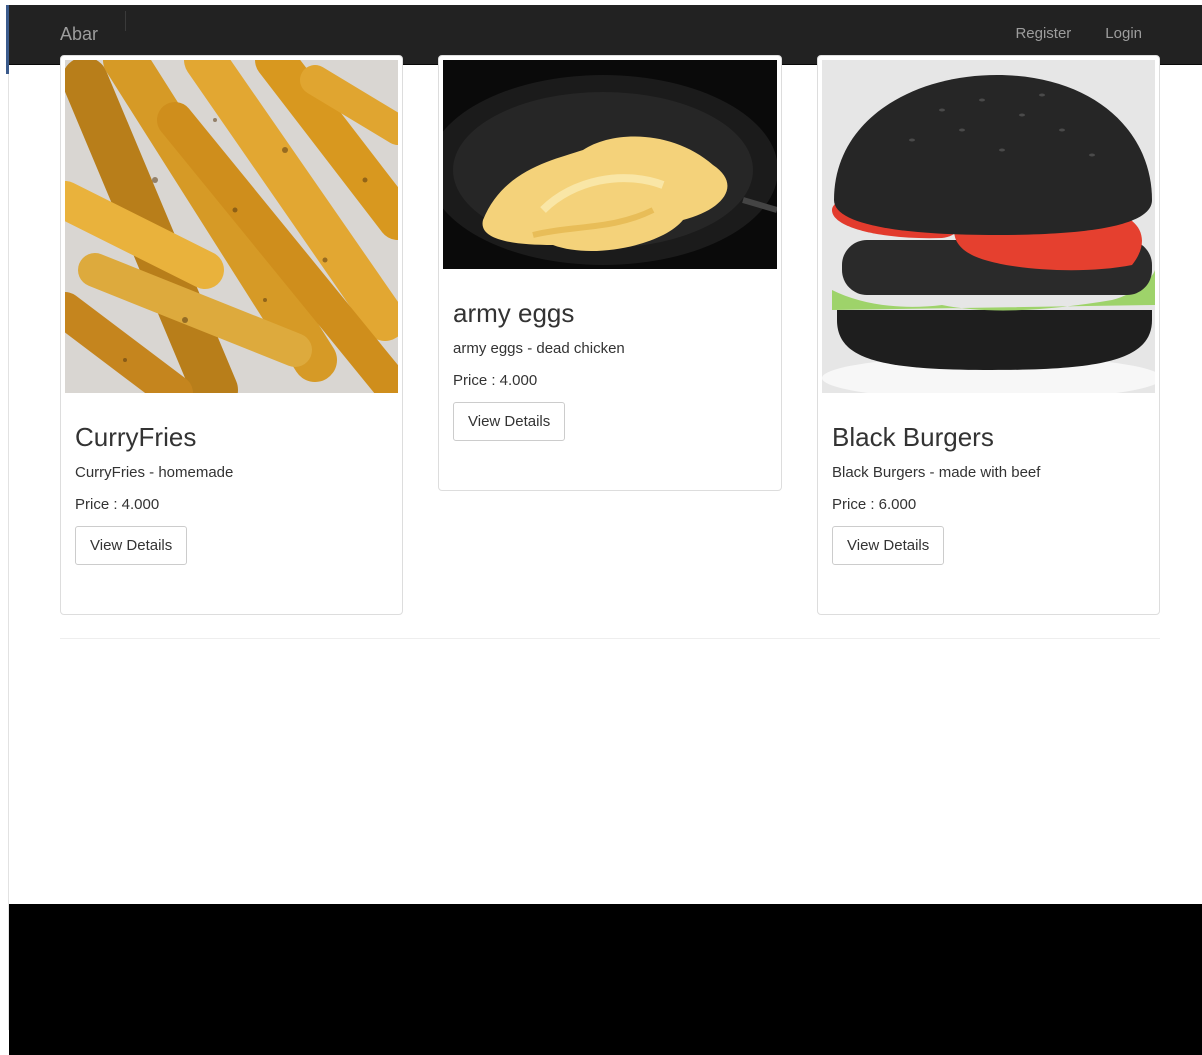 Image resolution: width=1202 pixels, height=1055 pixels. Describe the element at coordinates (610, 638) in the screenshot. I see `section-divider` at that location.